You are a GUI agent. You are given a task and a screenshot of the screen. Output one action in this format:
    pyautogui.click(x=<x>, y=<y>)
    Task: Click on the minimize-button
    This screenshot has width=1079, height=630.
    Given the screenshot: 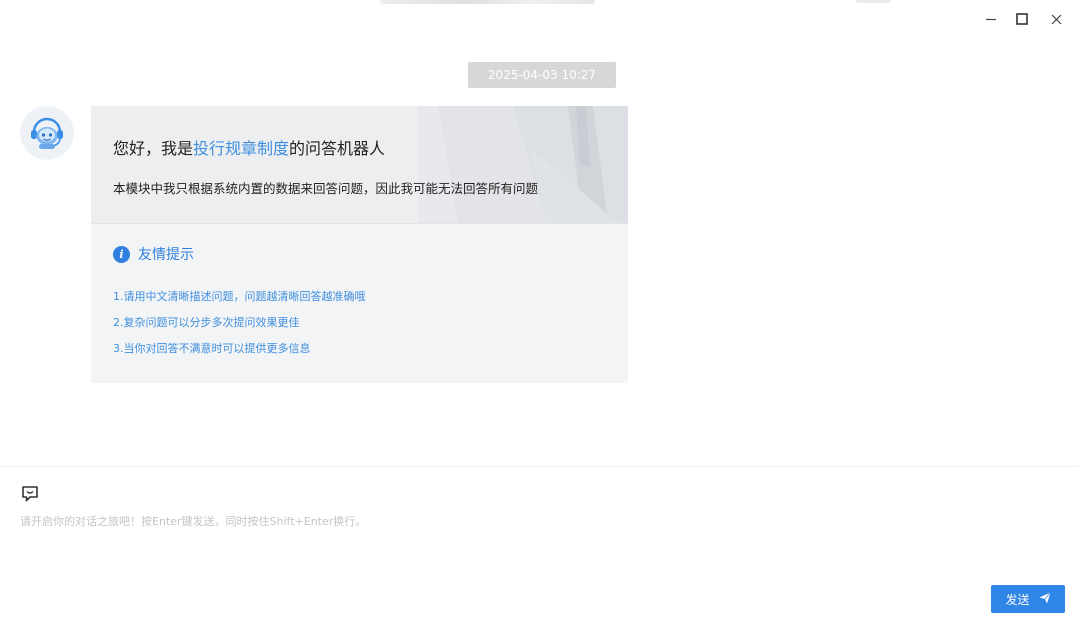 What is the action you would take?
    pyautogui.click(x=991, y=19)
    